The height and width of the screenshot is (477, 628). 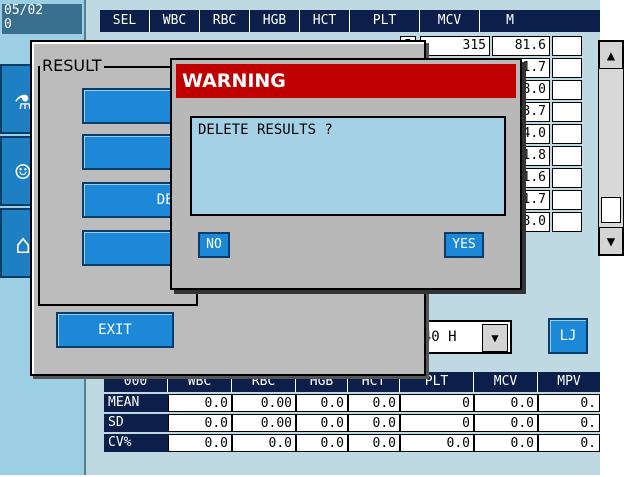 What do you see at coordinates (214, 245) in the screenshot?
I see `no-button: NO` at bounding box center [214, 245].